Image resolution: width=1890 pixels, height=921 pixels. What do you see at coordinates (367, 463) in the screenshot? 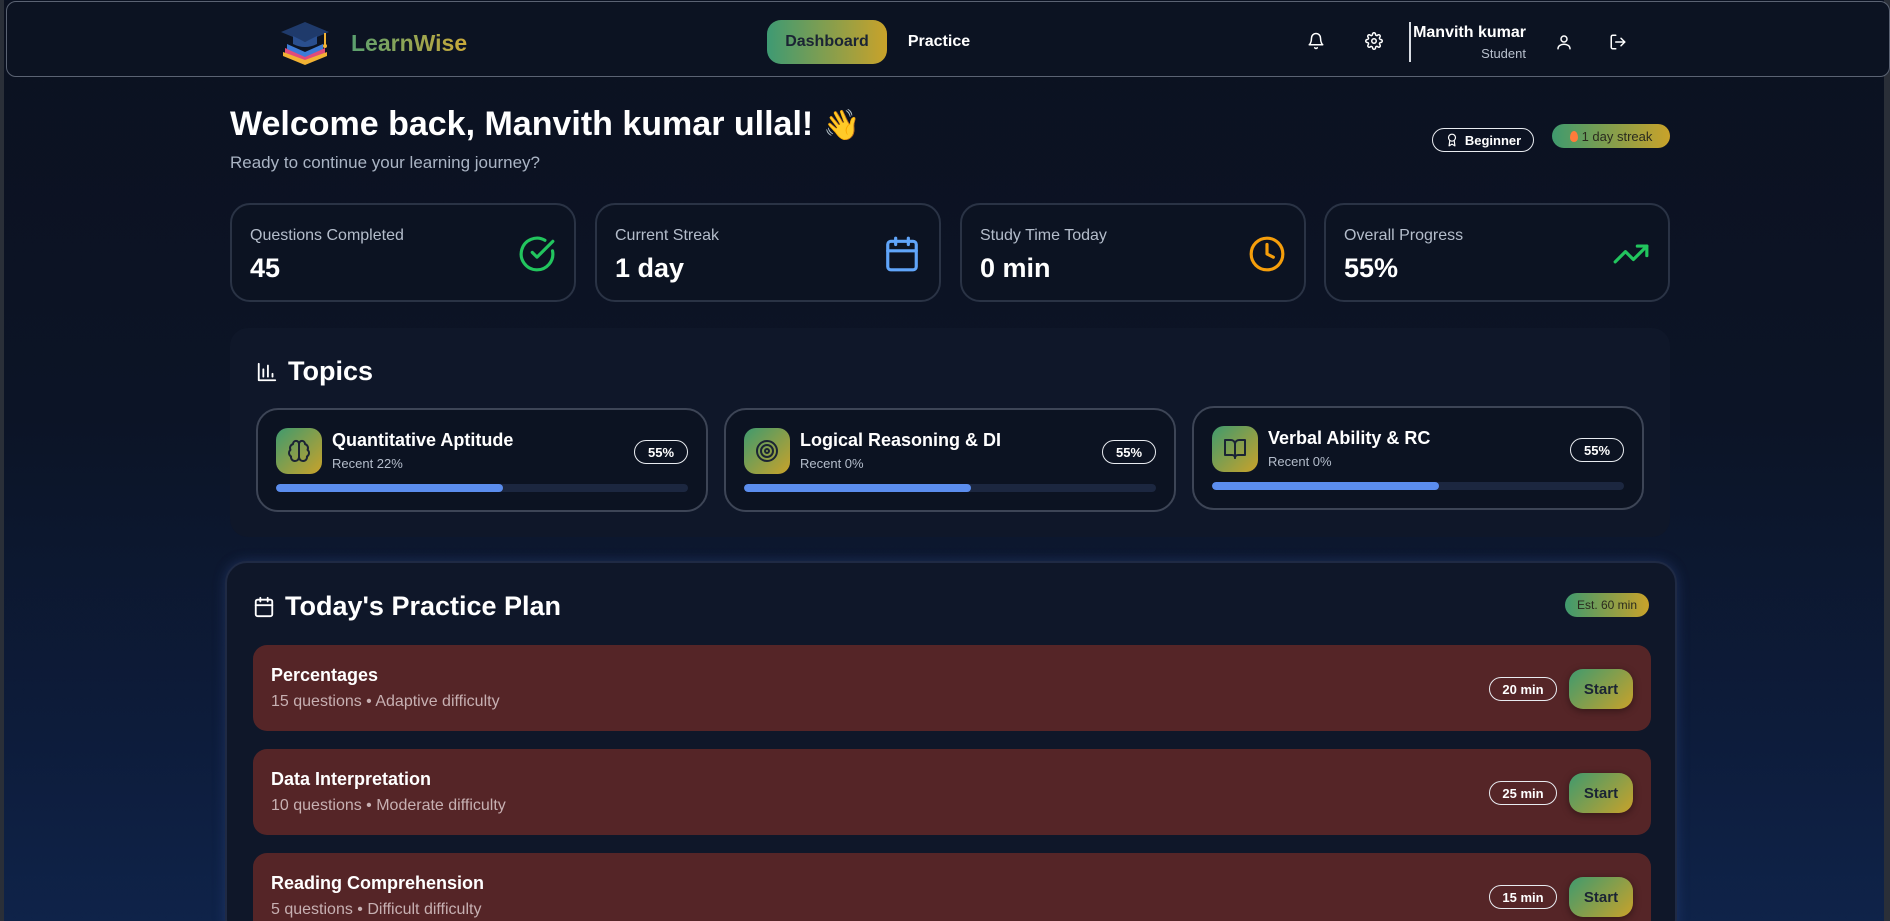
I see `topic-recent: Recent 22%` at bounding box center [367, 463].